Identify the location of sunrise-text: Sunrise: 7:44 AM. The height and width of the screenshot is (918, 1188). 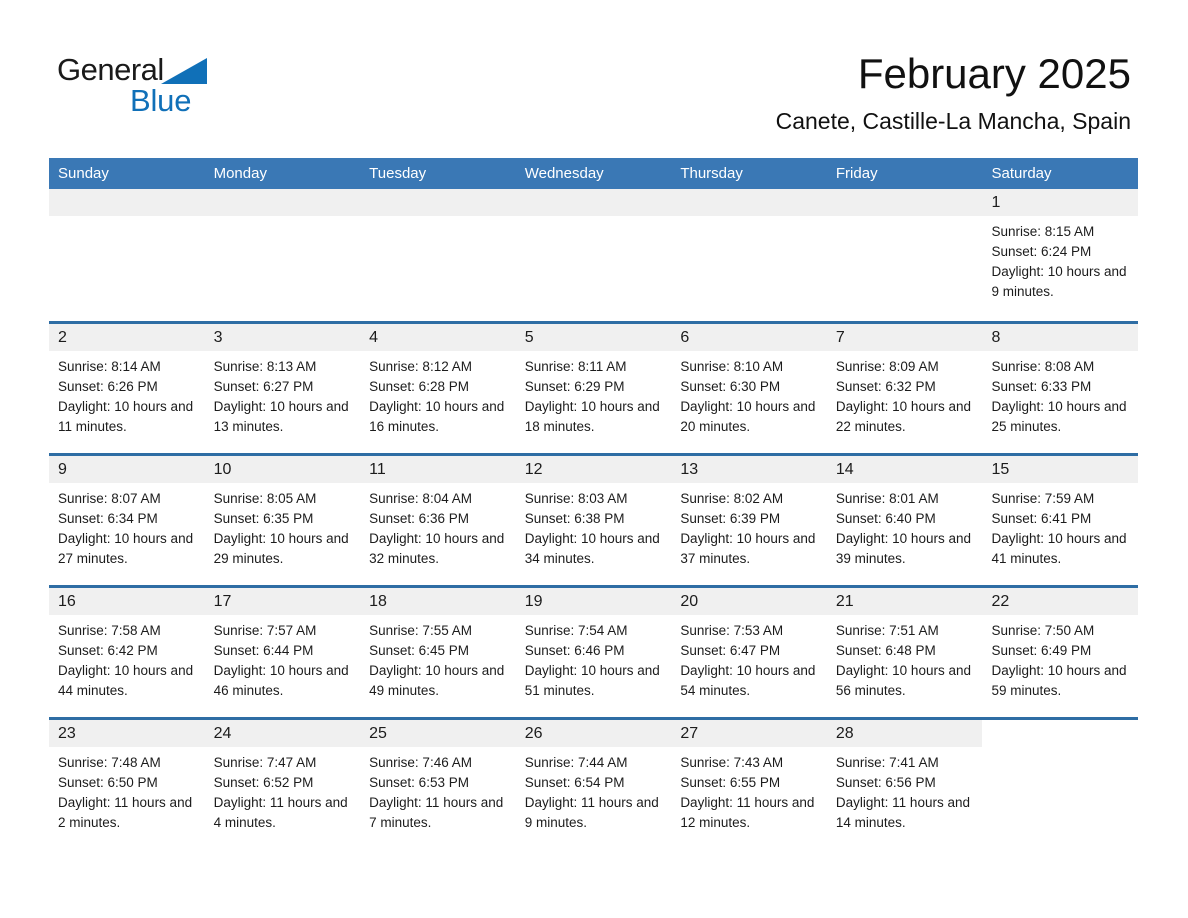
(576, 762).